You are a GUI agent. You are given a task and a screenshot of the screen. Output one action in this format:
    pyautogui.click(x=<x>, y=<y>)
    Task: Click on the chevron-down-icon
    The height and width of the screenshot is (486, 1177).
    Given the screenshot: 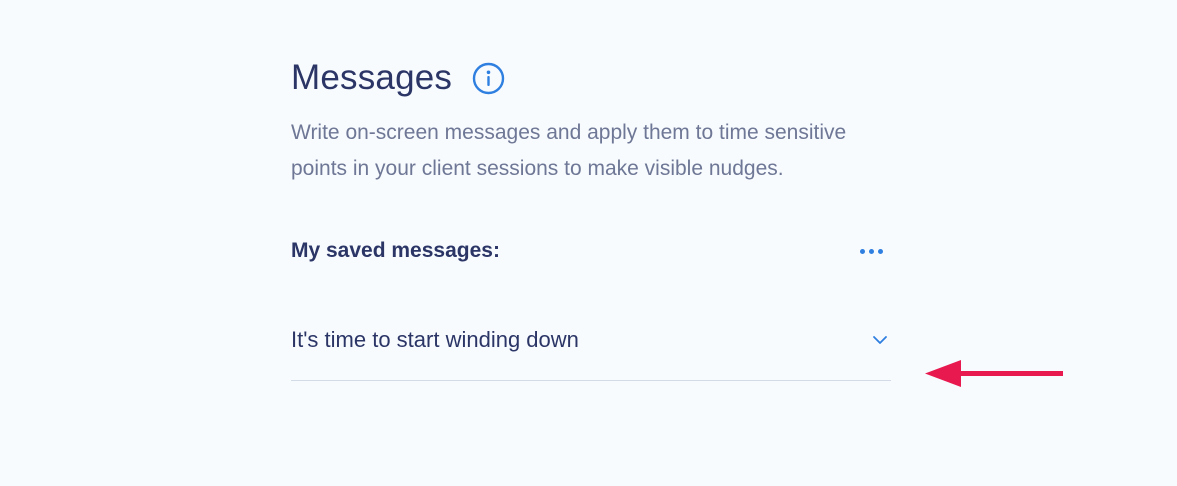 What is the action you would take?
    pyautogui.click(x=880, y=340)
    